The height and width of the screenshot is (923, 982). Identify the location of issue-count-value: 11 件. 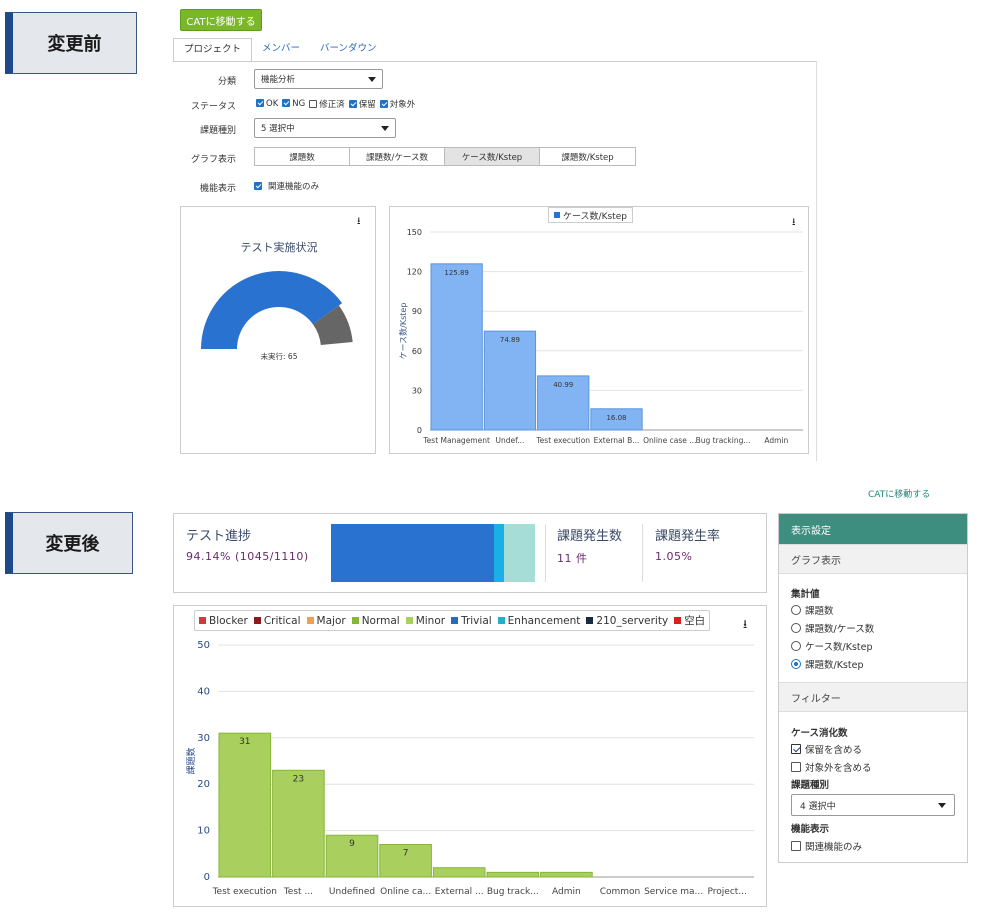
(572, 558).